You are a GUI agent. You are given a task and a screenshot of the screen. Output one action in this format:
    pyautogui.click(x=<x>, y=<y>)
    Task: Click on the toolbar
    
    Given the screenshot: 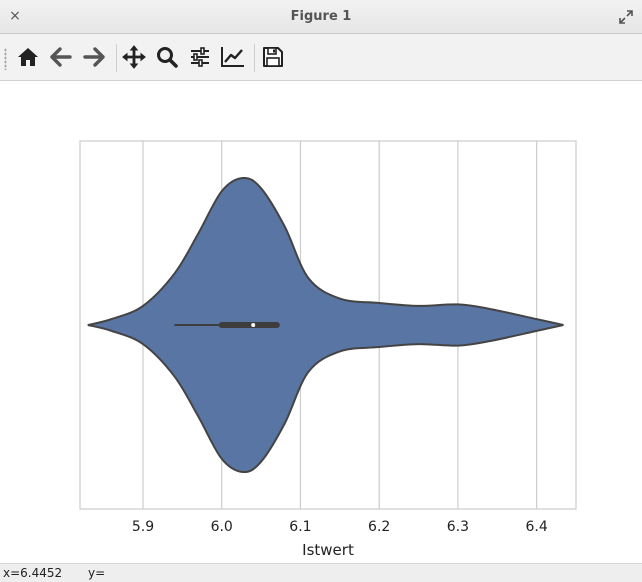 What is the action you would take?
    pyautogui.click(x=321, y=57)
    